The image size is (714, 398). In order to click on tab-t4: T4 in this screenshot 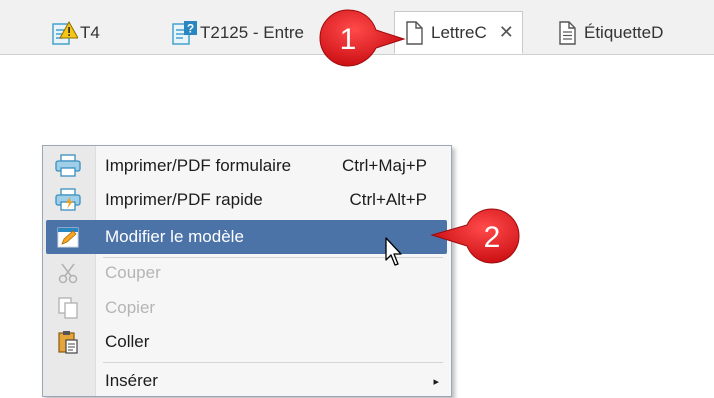, I will do `click(76, 33)`.